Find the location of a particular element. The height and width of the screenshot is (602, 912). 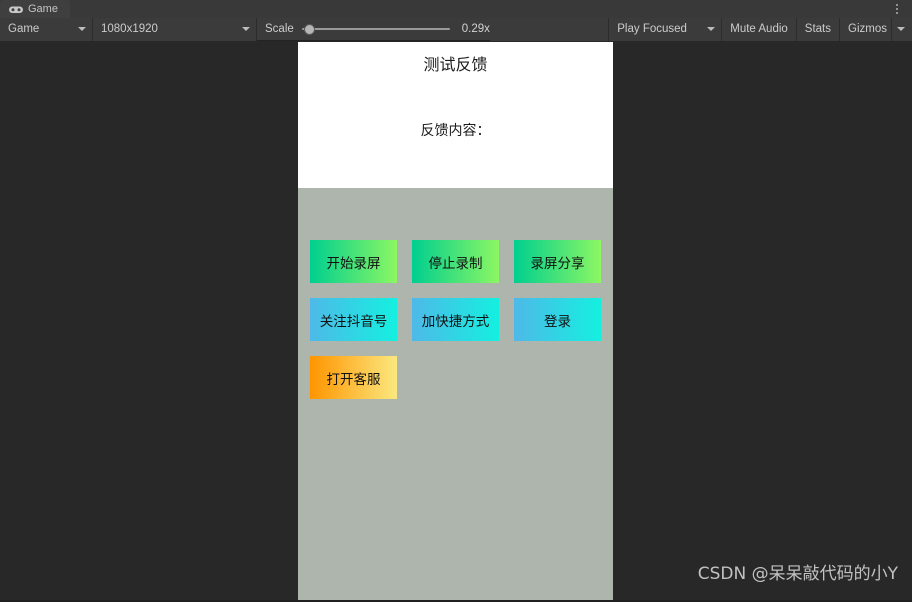

button-row-3: 打开客服 is located at coordinates (456, 377).